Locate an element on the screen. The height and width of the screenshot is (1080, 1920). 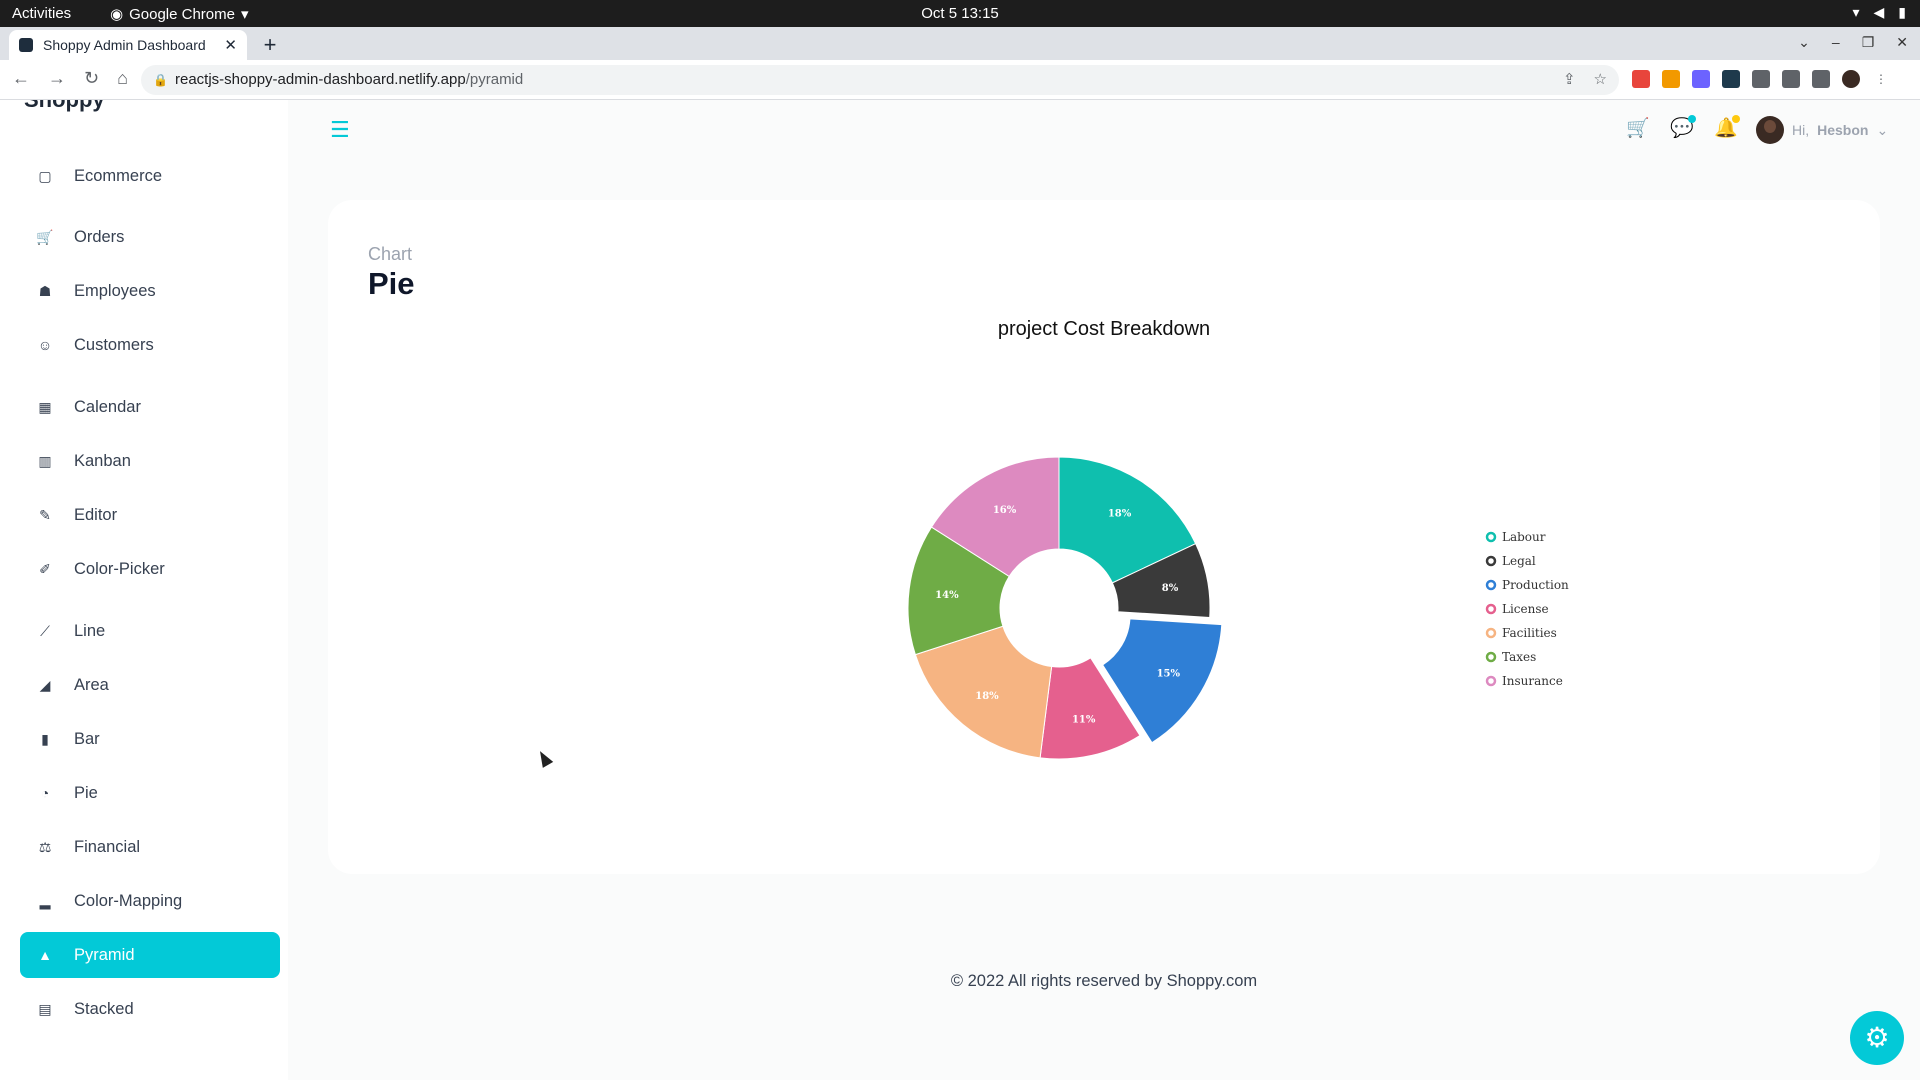
side-panel-icon is located at coordinates (1821, 79).